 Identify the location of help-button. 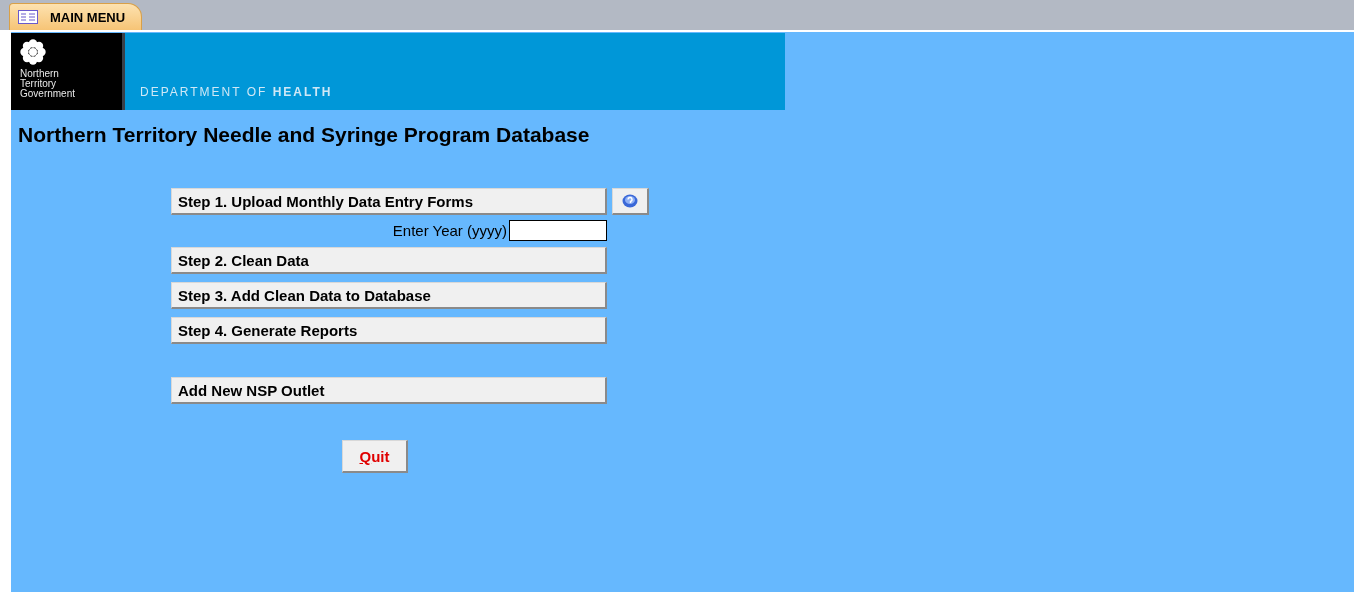
(630, 201).